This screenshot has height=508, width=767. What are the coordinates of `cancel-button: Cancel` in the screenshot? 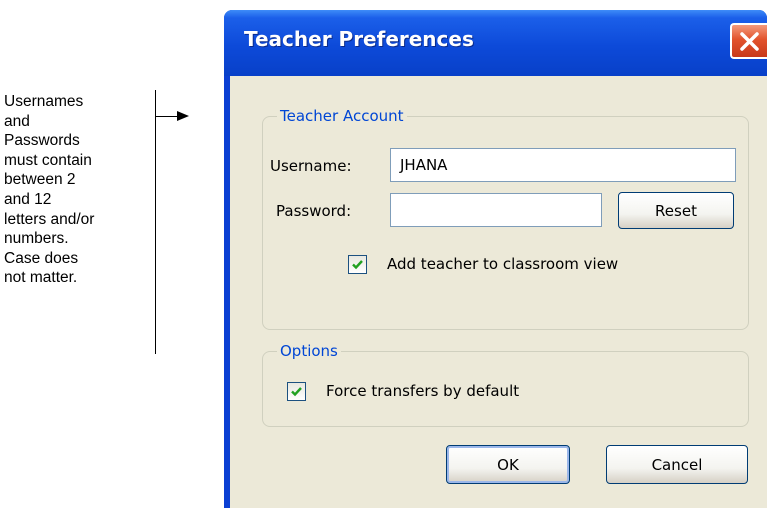 It's located at (677, 464).